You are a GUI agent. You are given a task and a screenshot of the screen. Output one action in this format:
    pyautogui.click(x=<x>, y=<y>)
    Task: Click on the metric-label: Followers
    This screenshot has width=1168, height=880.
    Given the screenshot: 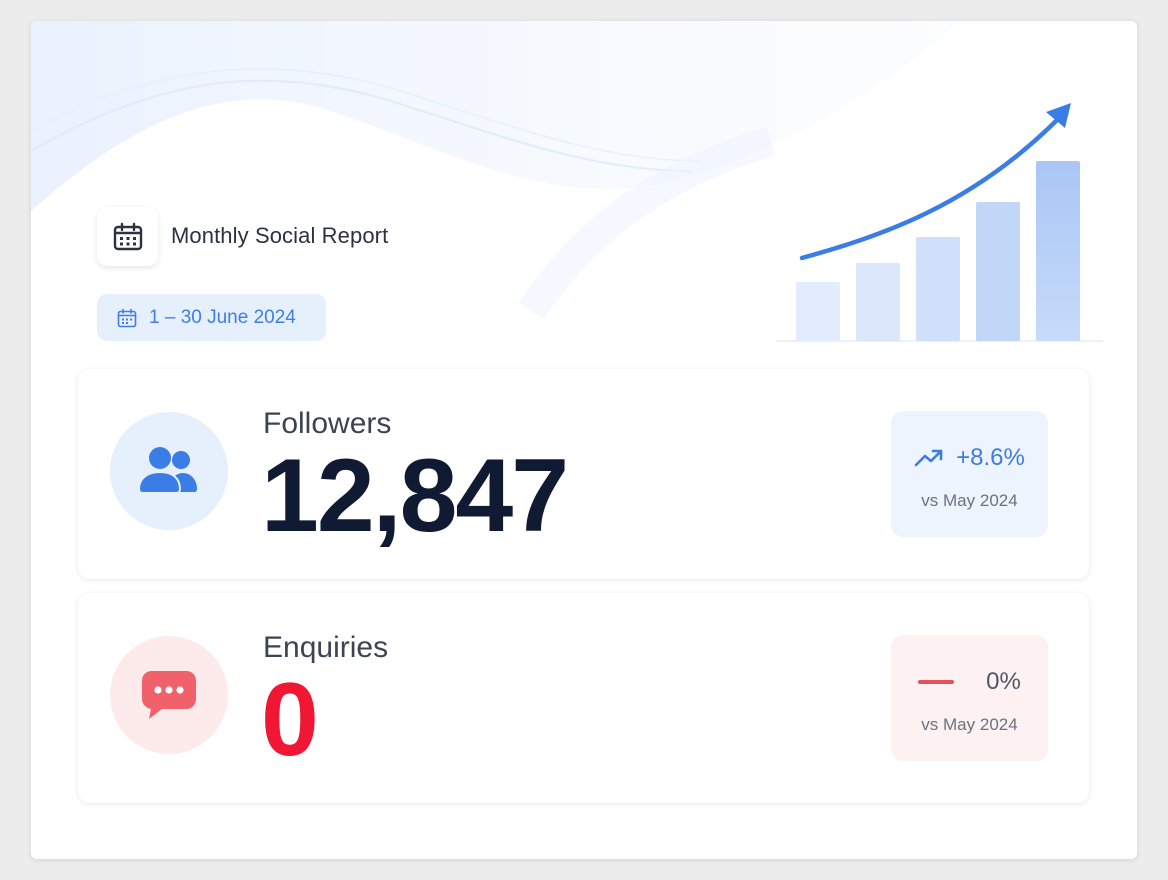 What is the action you would take?
    pyautogui.click(x=327, y=423)
    